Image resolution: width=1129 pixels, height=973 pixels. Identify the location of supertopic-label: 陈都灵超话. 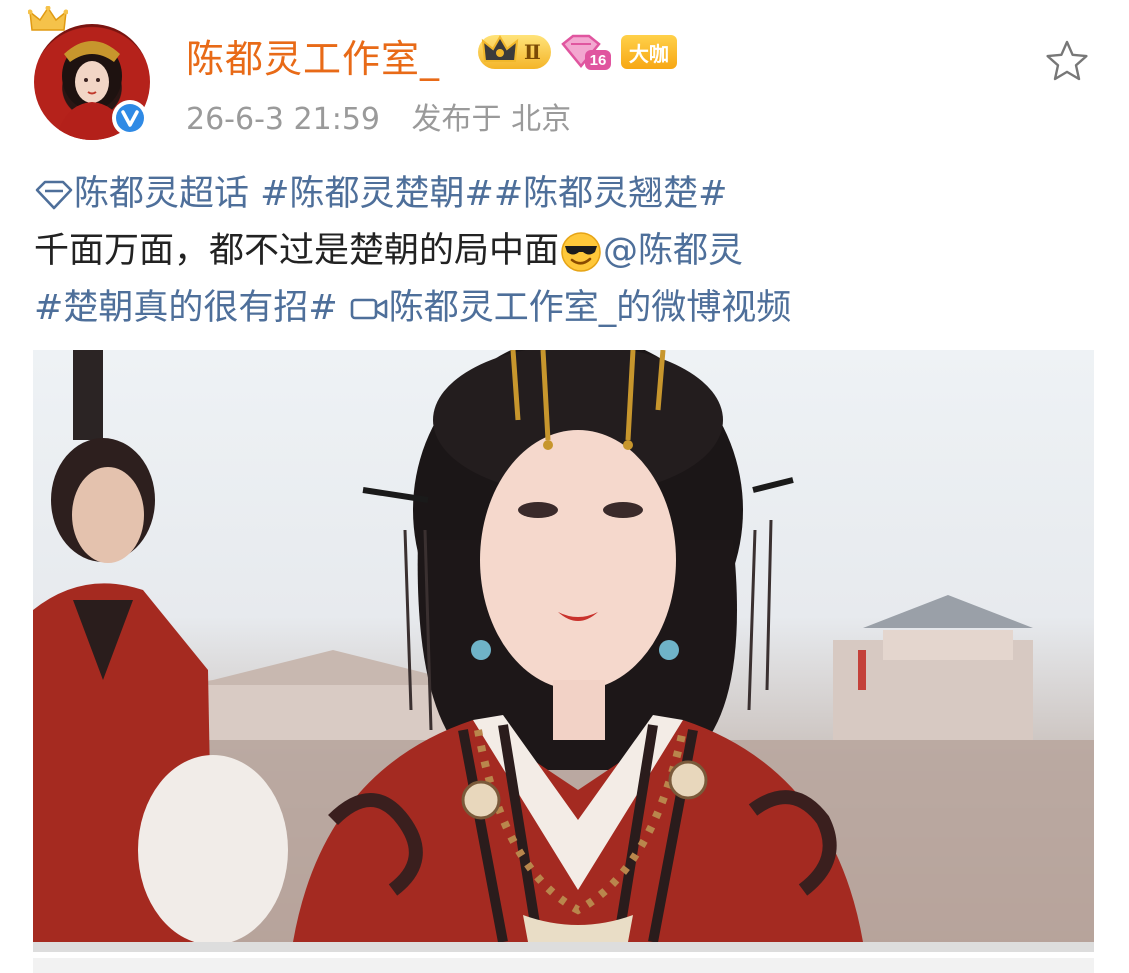
(162, 194).